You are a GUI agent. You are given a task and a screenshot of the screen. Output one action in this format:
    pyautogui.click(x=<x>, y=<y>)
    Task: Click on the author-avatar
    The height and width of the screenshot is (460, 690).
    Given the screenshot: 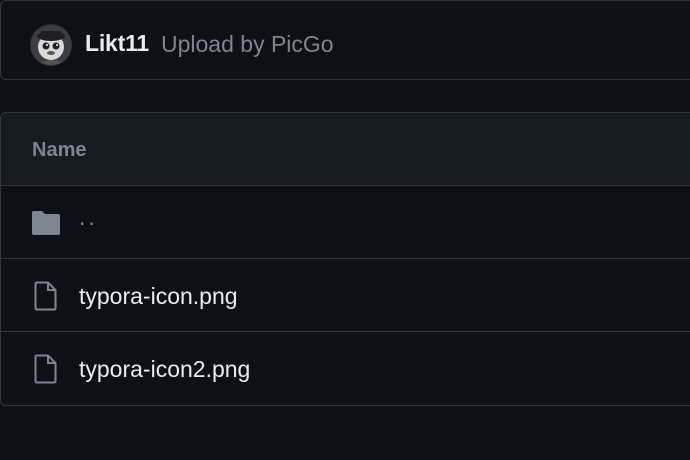 What is the action you would take?
    pyautogui.click(x=51, y=45)
    